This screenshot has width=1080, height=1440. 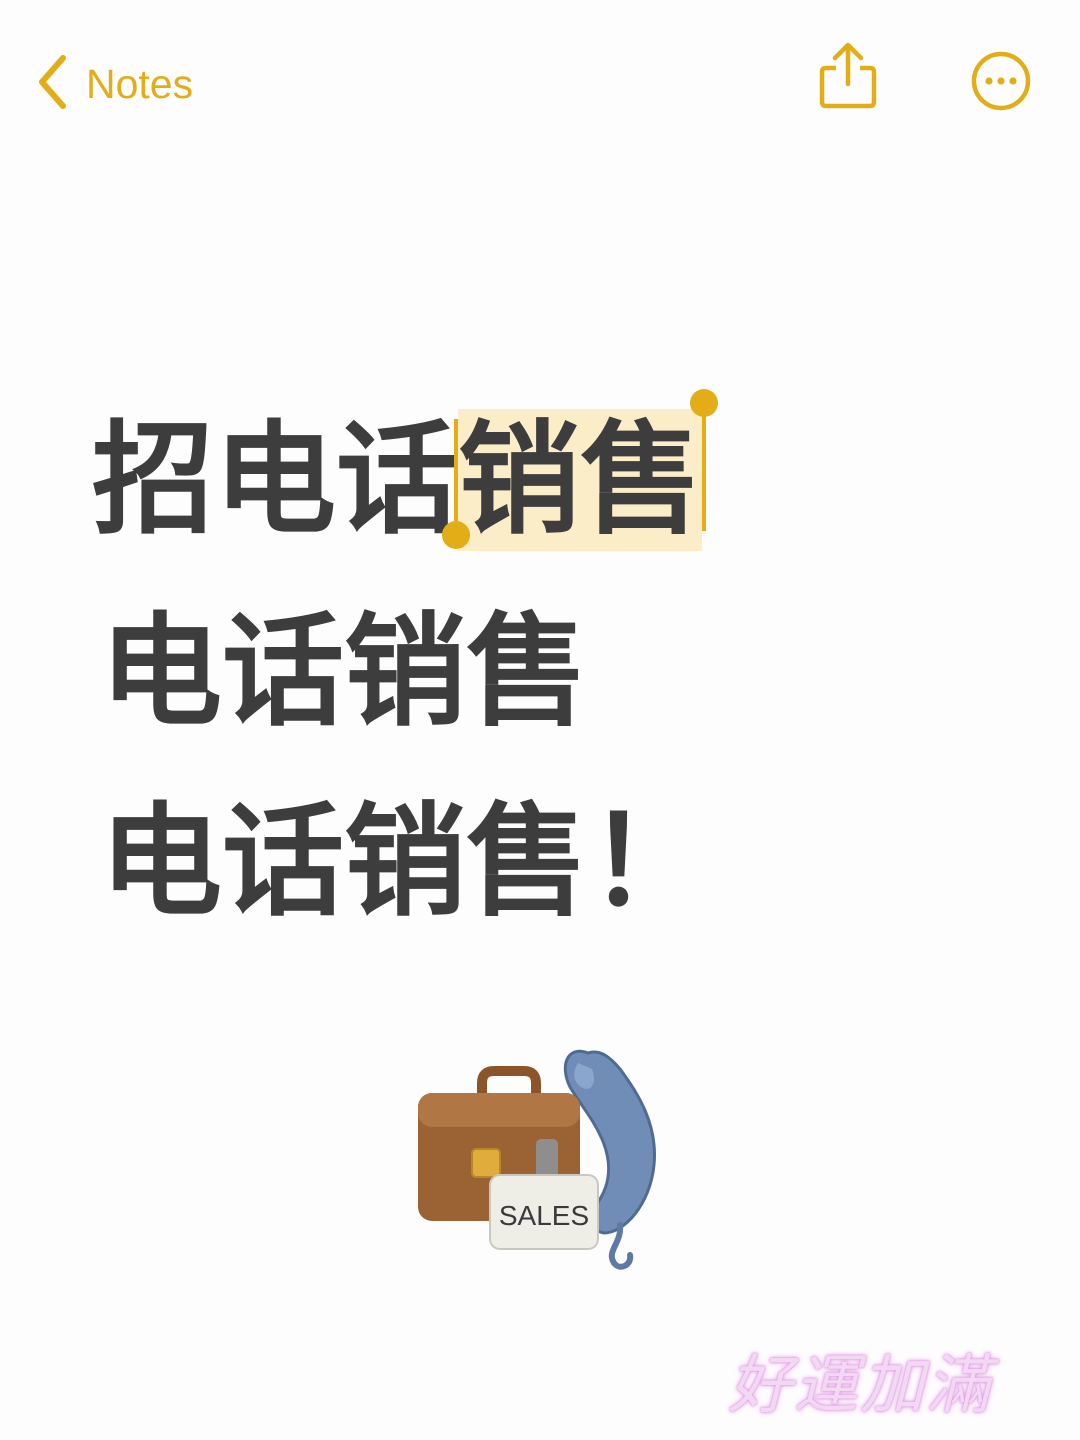 What do you see at coordinates (544, 1215) in the screenshot?
I see `sales-sign-text: SALES` at bounding box center [544, 1215].